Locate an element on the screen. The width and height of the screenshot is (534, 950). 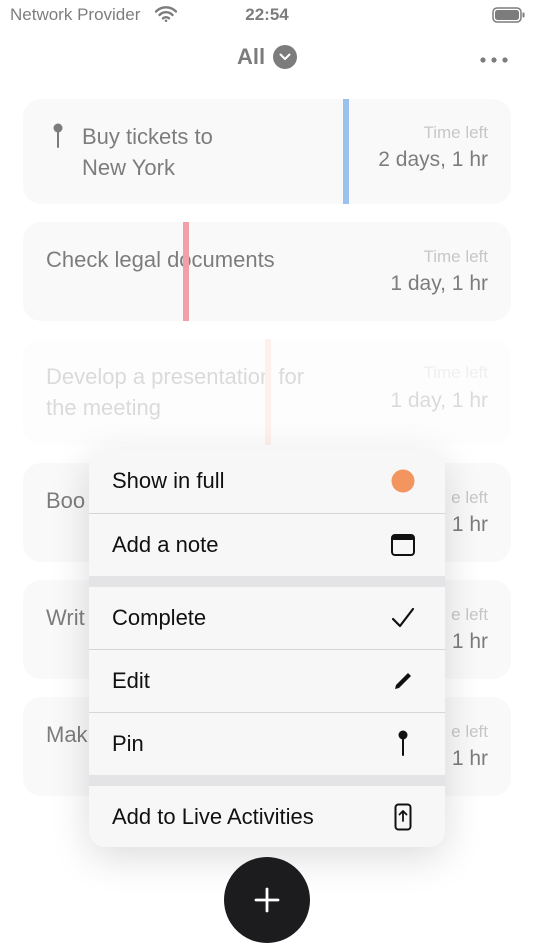
add-task-button is located at coordinates (267, 900).